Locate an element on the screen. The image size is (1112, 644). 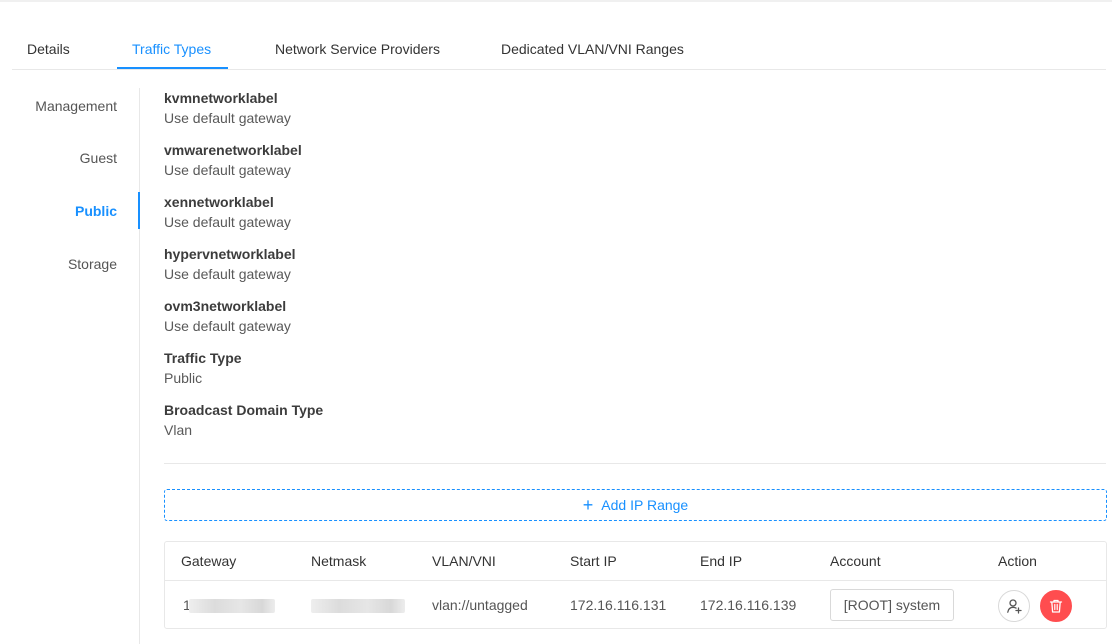
detail-vmwarenetworklabel: vmwarenetworklabel Use default gateway is located at coordinates (514, 166).